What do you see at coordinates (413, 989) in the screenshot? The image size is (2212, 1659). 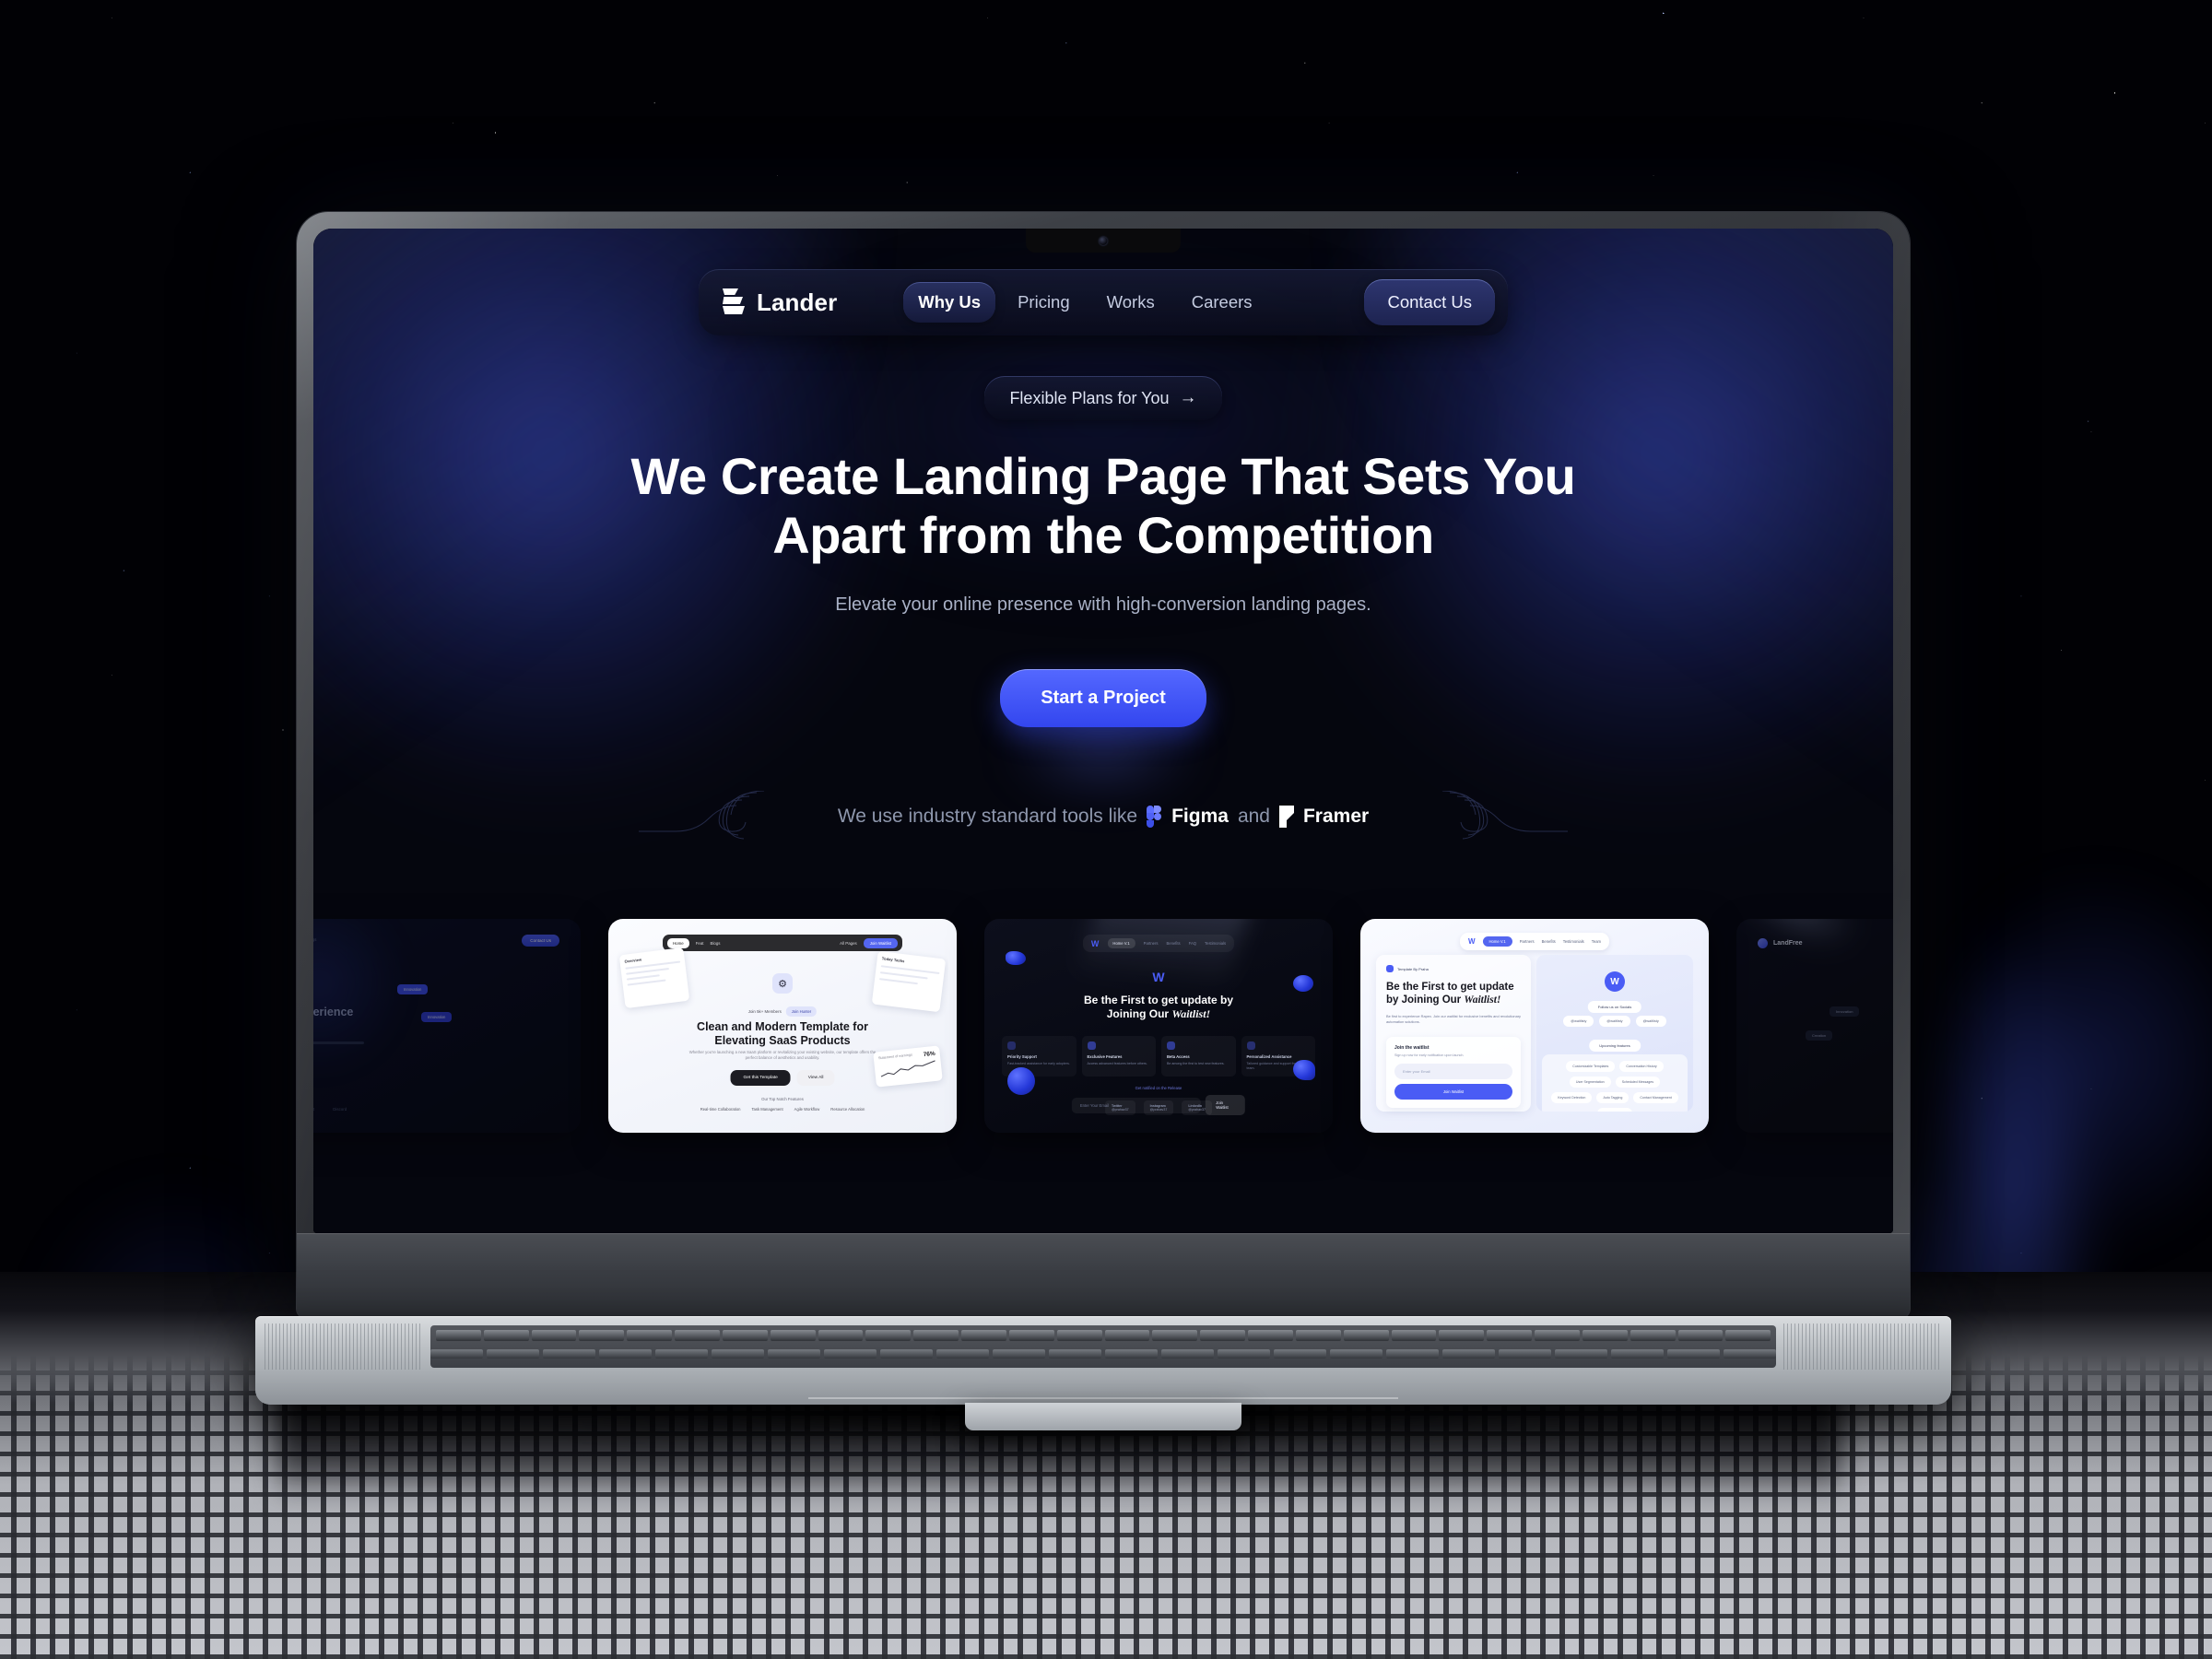 I see `c1-tag-0: Innovation` at bounding box center [413, 989].